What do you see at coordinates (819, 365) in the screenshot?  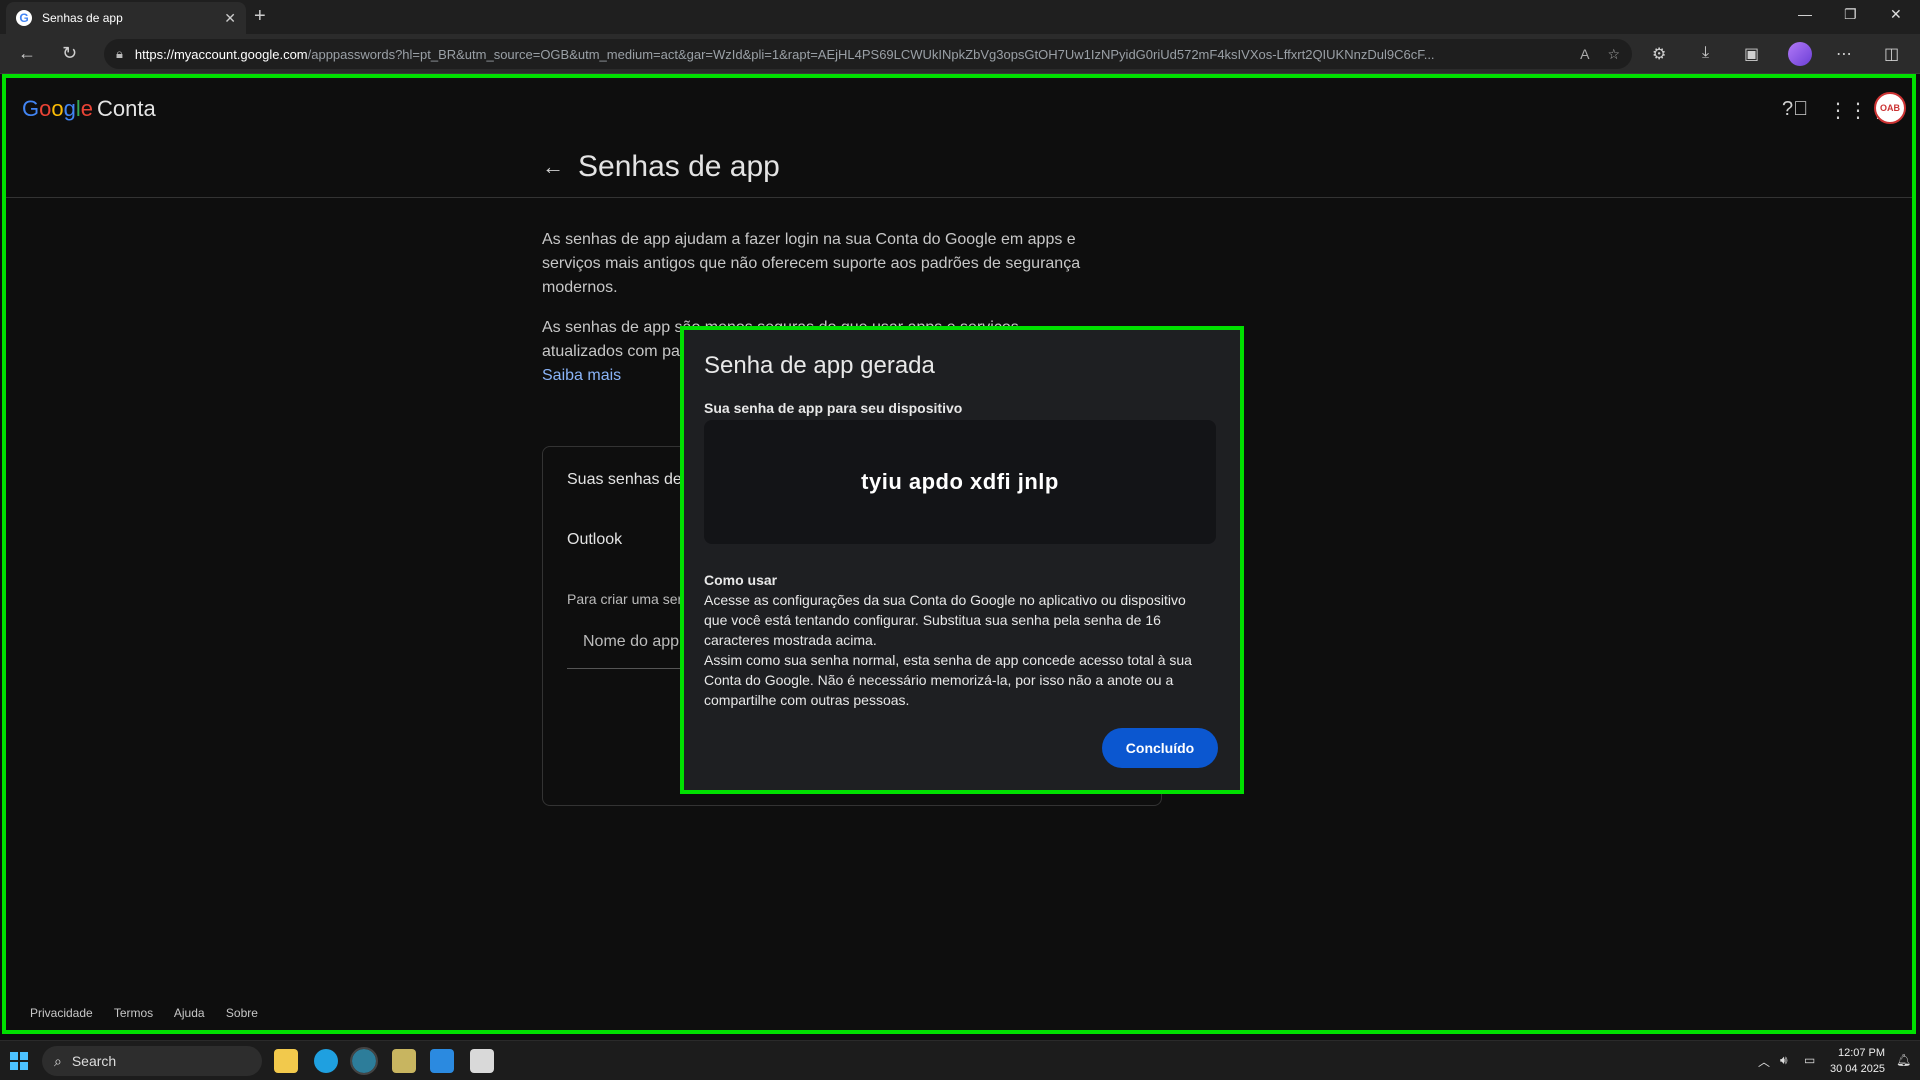 I see `dialog-title: Senha de app gerada` at bounding box center [819, 365].